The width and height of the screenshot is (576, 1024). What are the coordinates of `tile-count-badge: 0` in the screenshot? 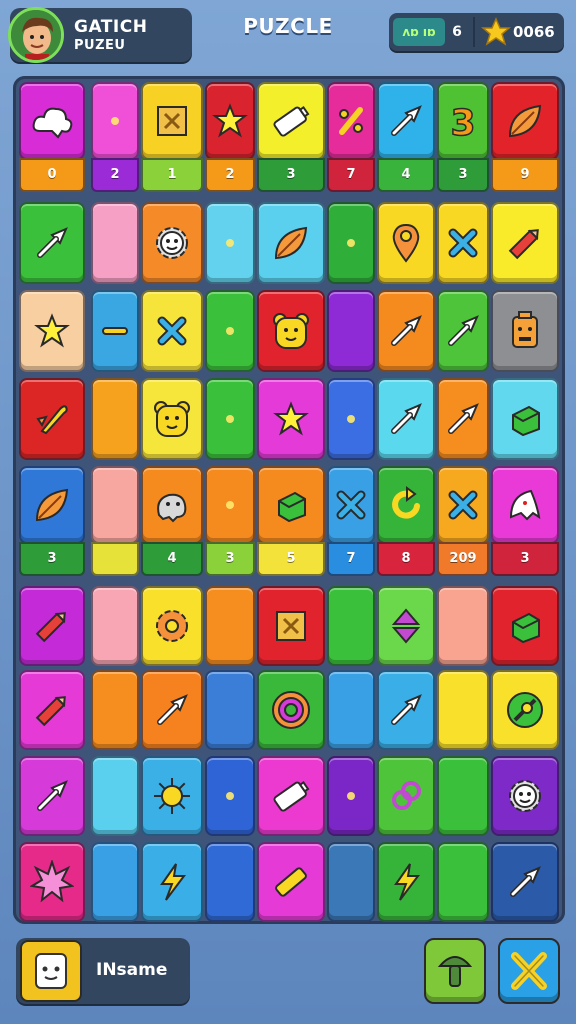 It's located at (52, 175).